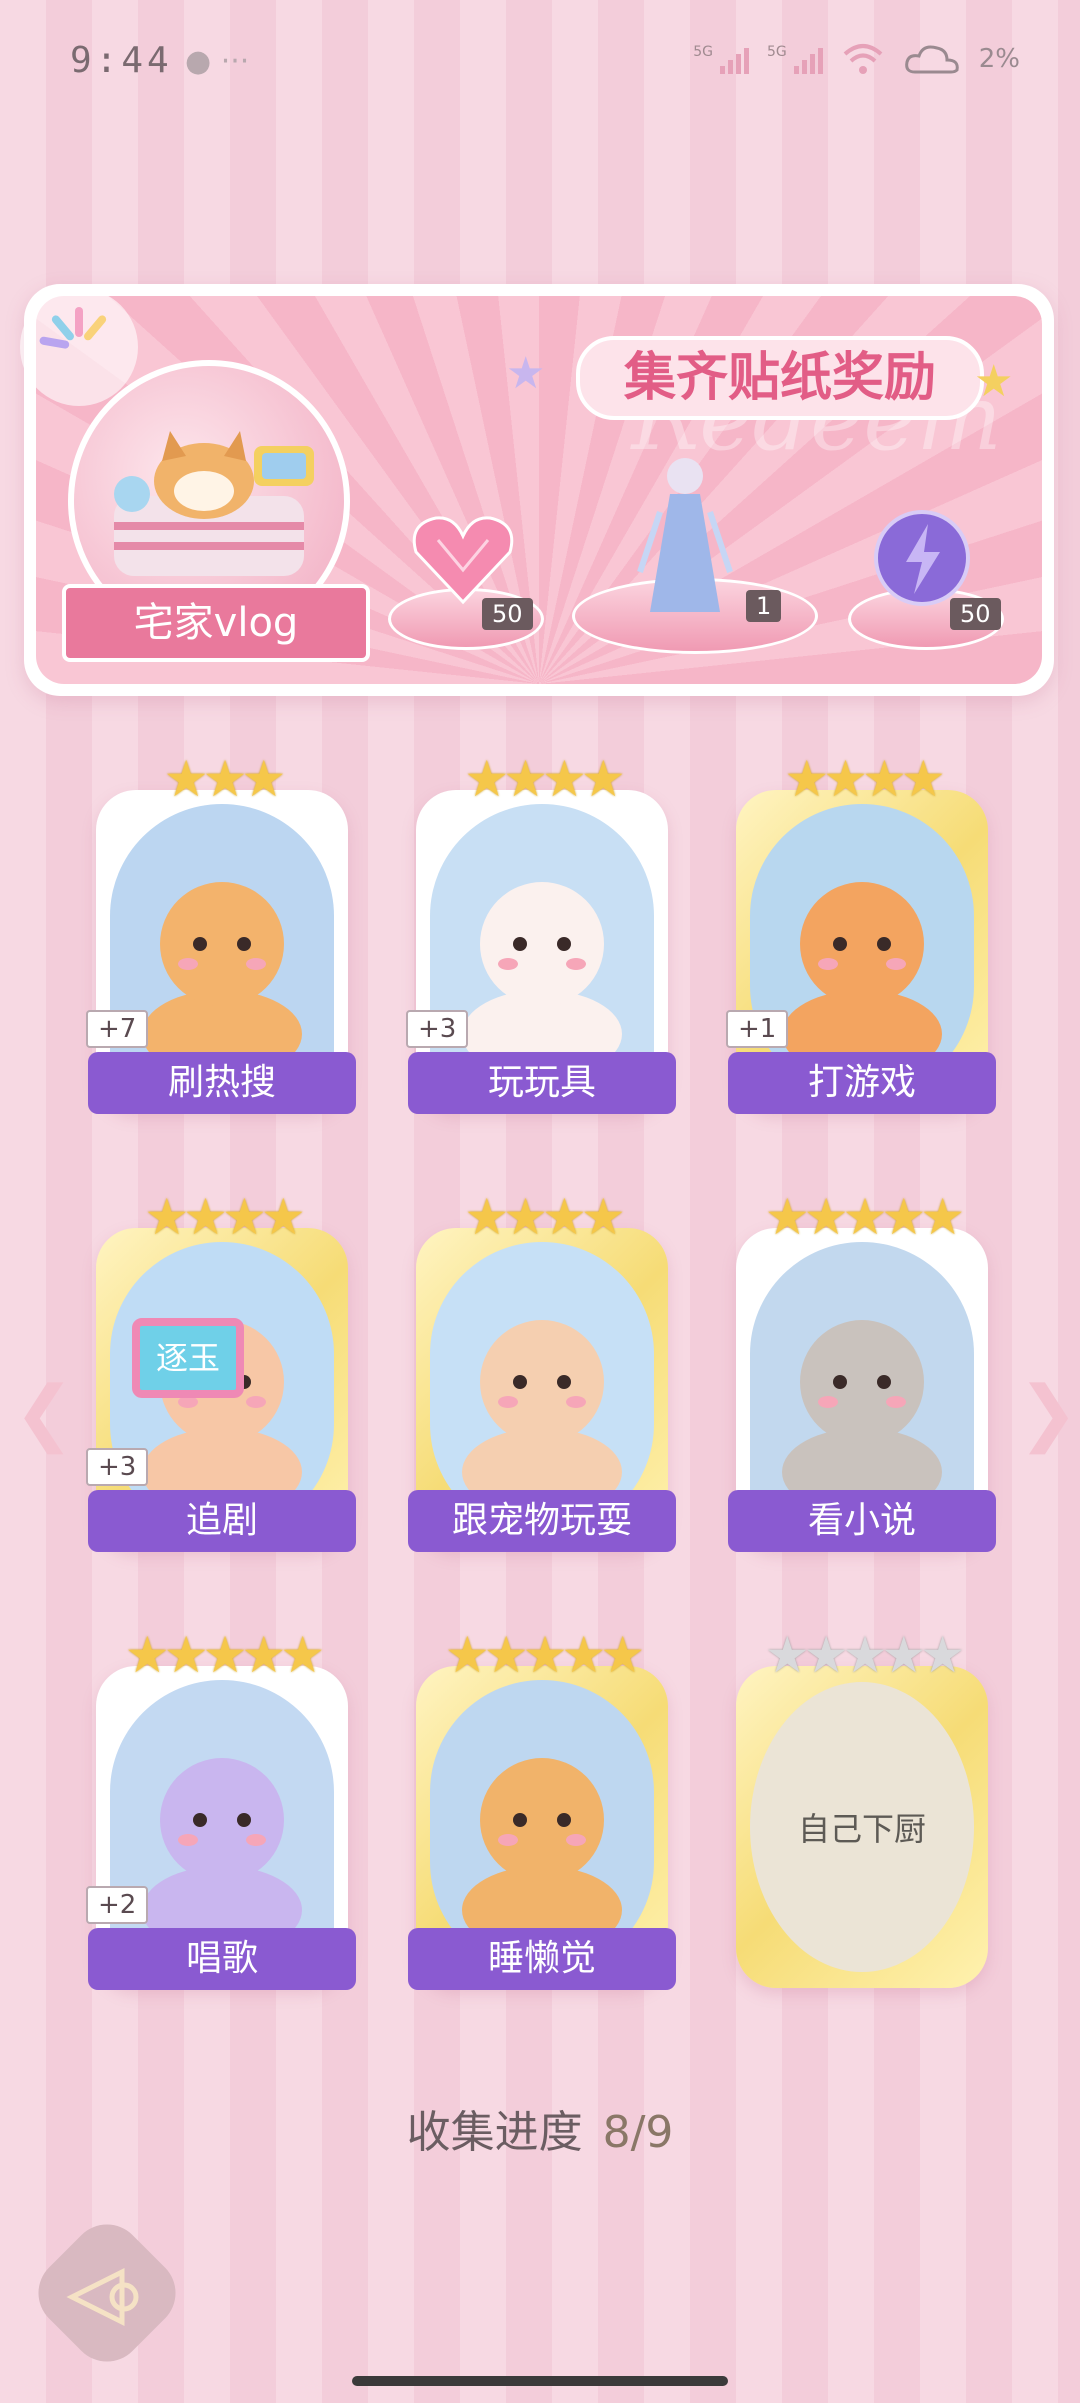  What do you see at coordinates (540, 65) in the screenshot?
I see `status-bar: 9:44 ● ··· 5G 5G 2%` at bounding box center [540, 65].